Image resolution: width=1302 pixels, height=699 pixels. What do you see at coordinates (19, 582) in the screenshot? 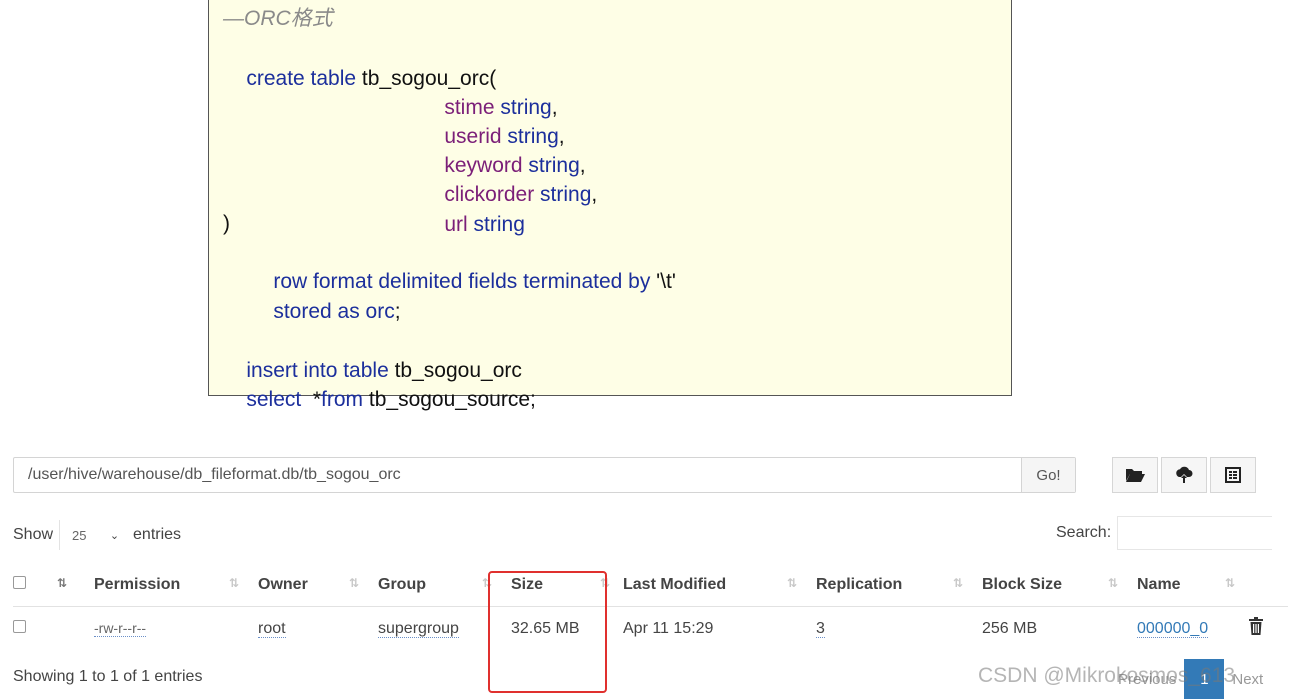
I see `select-all-checkbox` at bounding box center [19, 582].